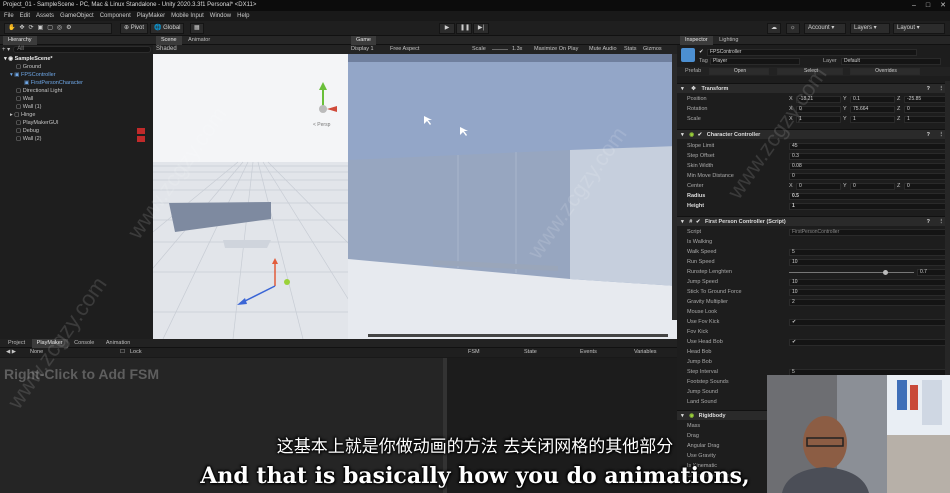 This screenshot has height=493, width=950. Describe the element at coordinates (774, 28) in the screenshot. I see `collab-button: ☁` at that location.